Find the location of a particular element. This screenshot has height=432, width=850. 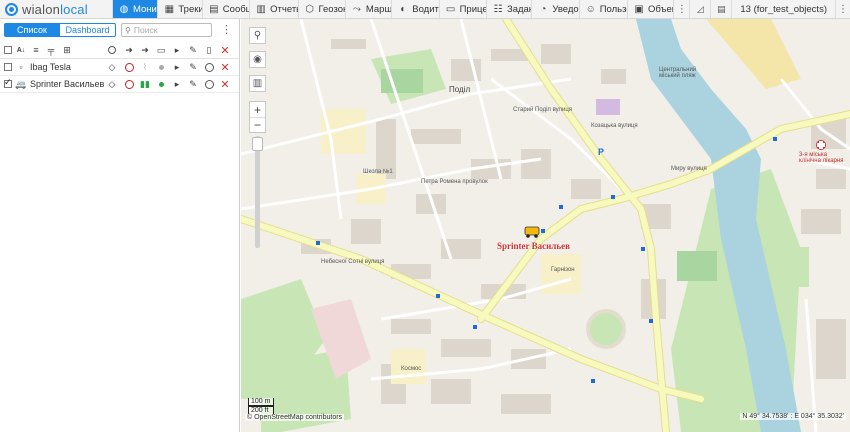

object-name: Ibag Tesla is located at coordinates (50, 67).